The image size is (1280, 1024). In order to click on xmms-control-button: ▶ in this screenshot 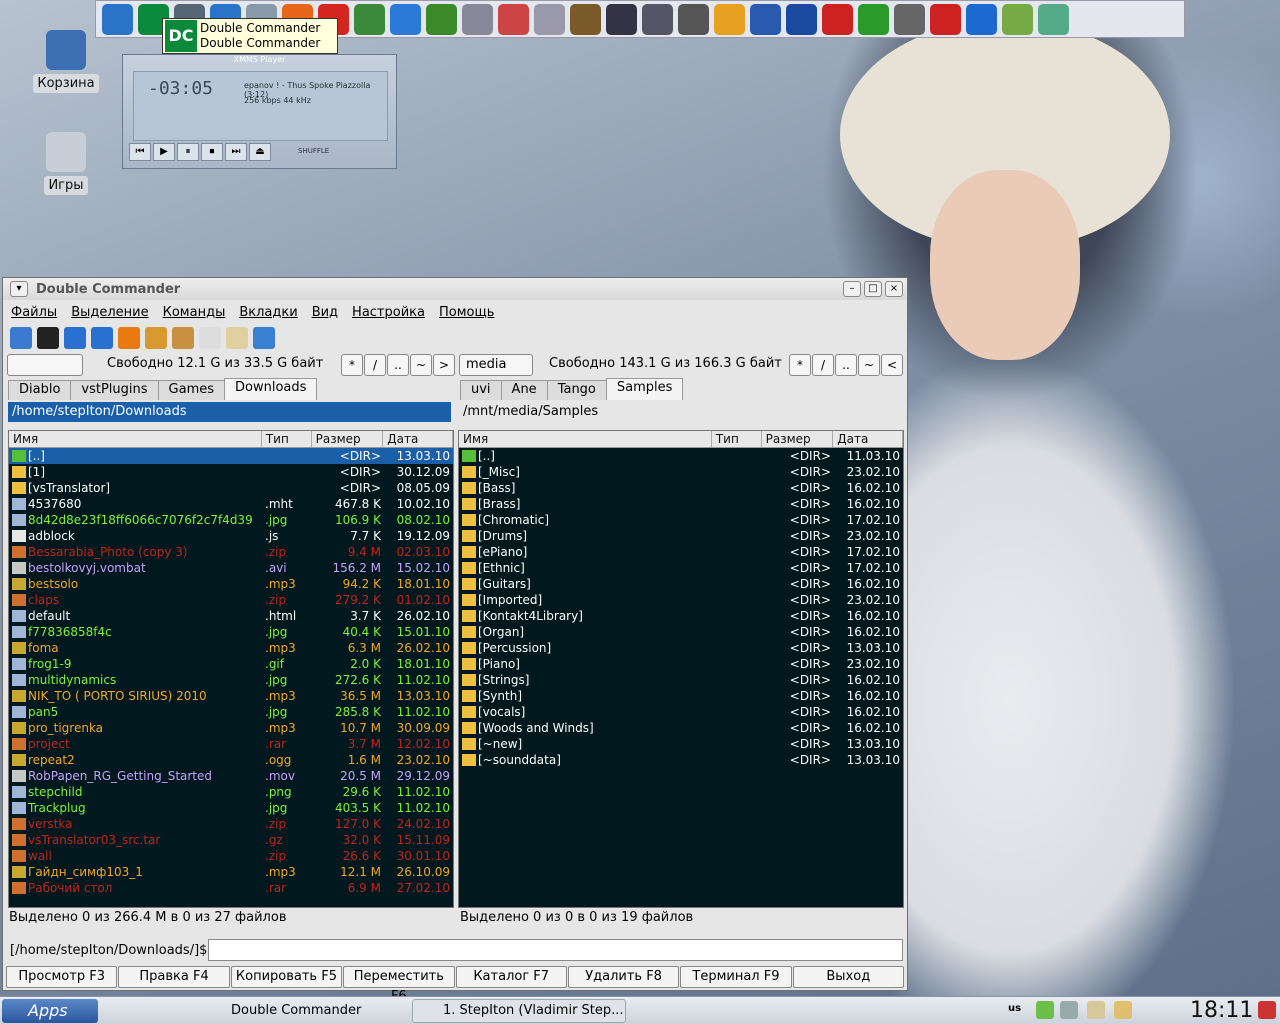, I will do `click(164, 152)`.